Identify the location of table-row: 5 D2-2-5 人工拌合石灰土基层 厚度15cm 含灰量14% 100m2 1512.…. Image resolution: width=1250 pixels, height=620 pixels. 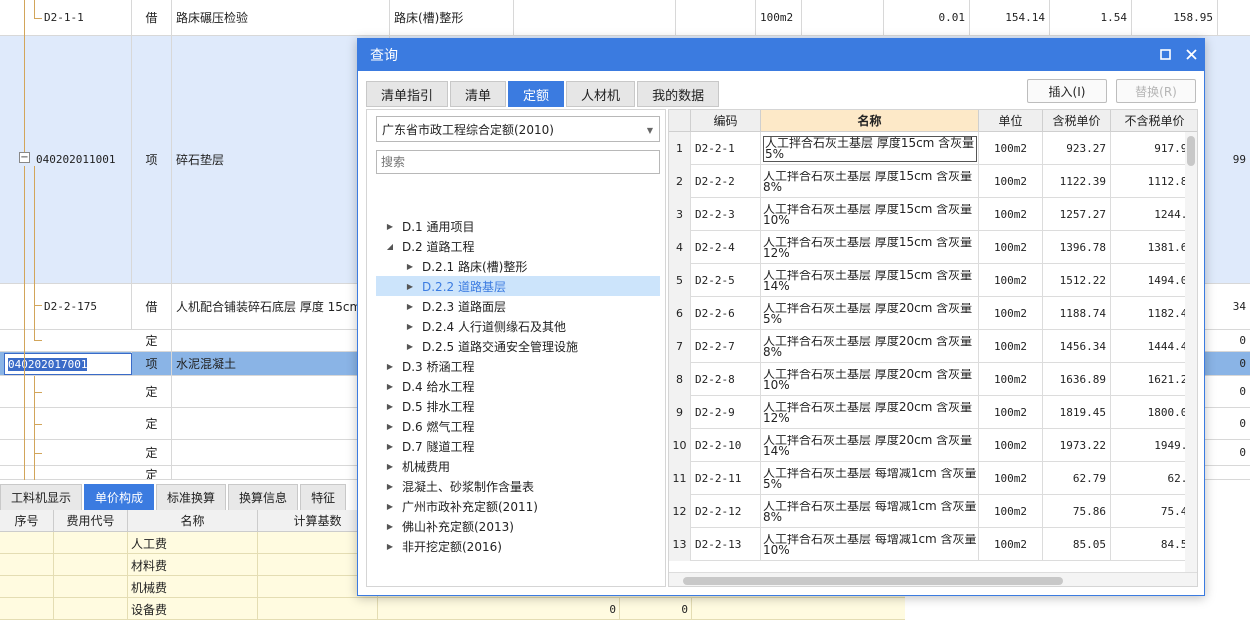
(933, 280).